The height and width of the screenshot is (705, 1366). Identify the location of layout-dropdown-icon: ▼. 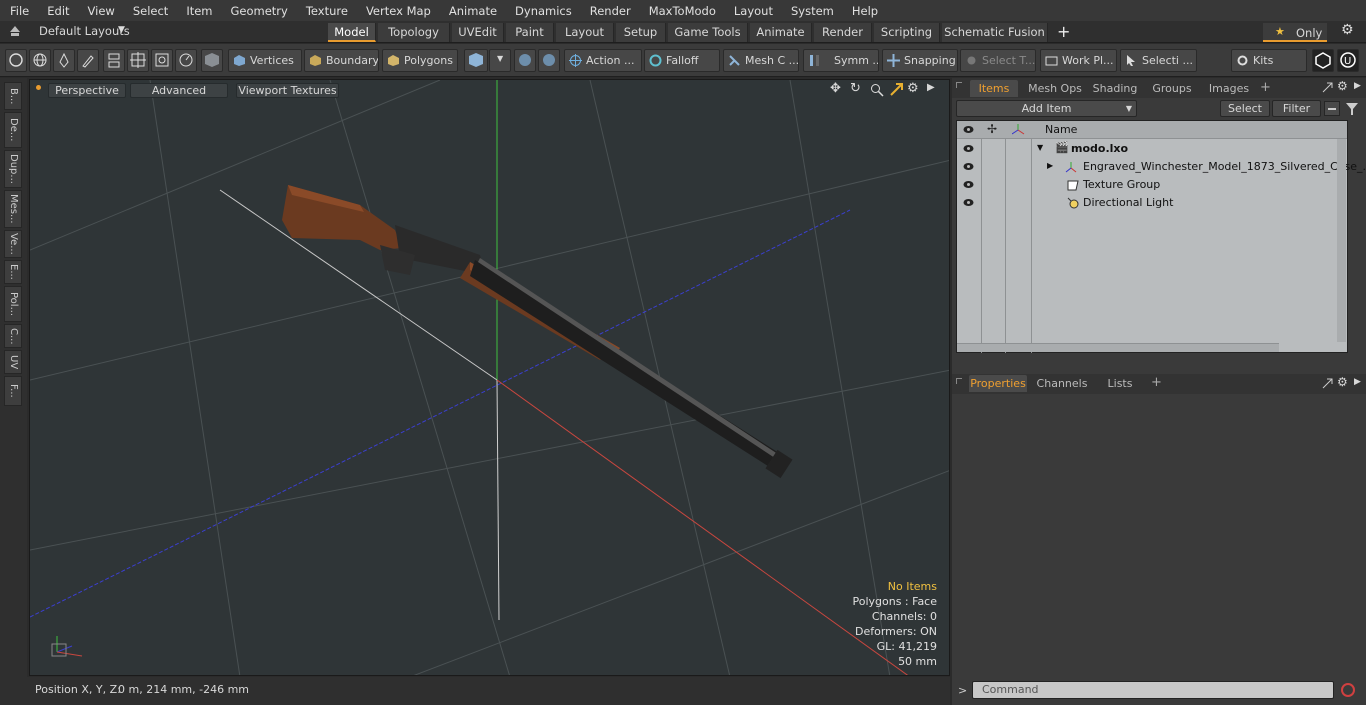
(121, 30).